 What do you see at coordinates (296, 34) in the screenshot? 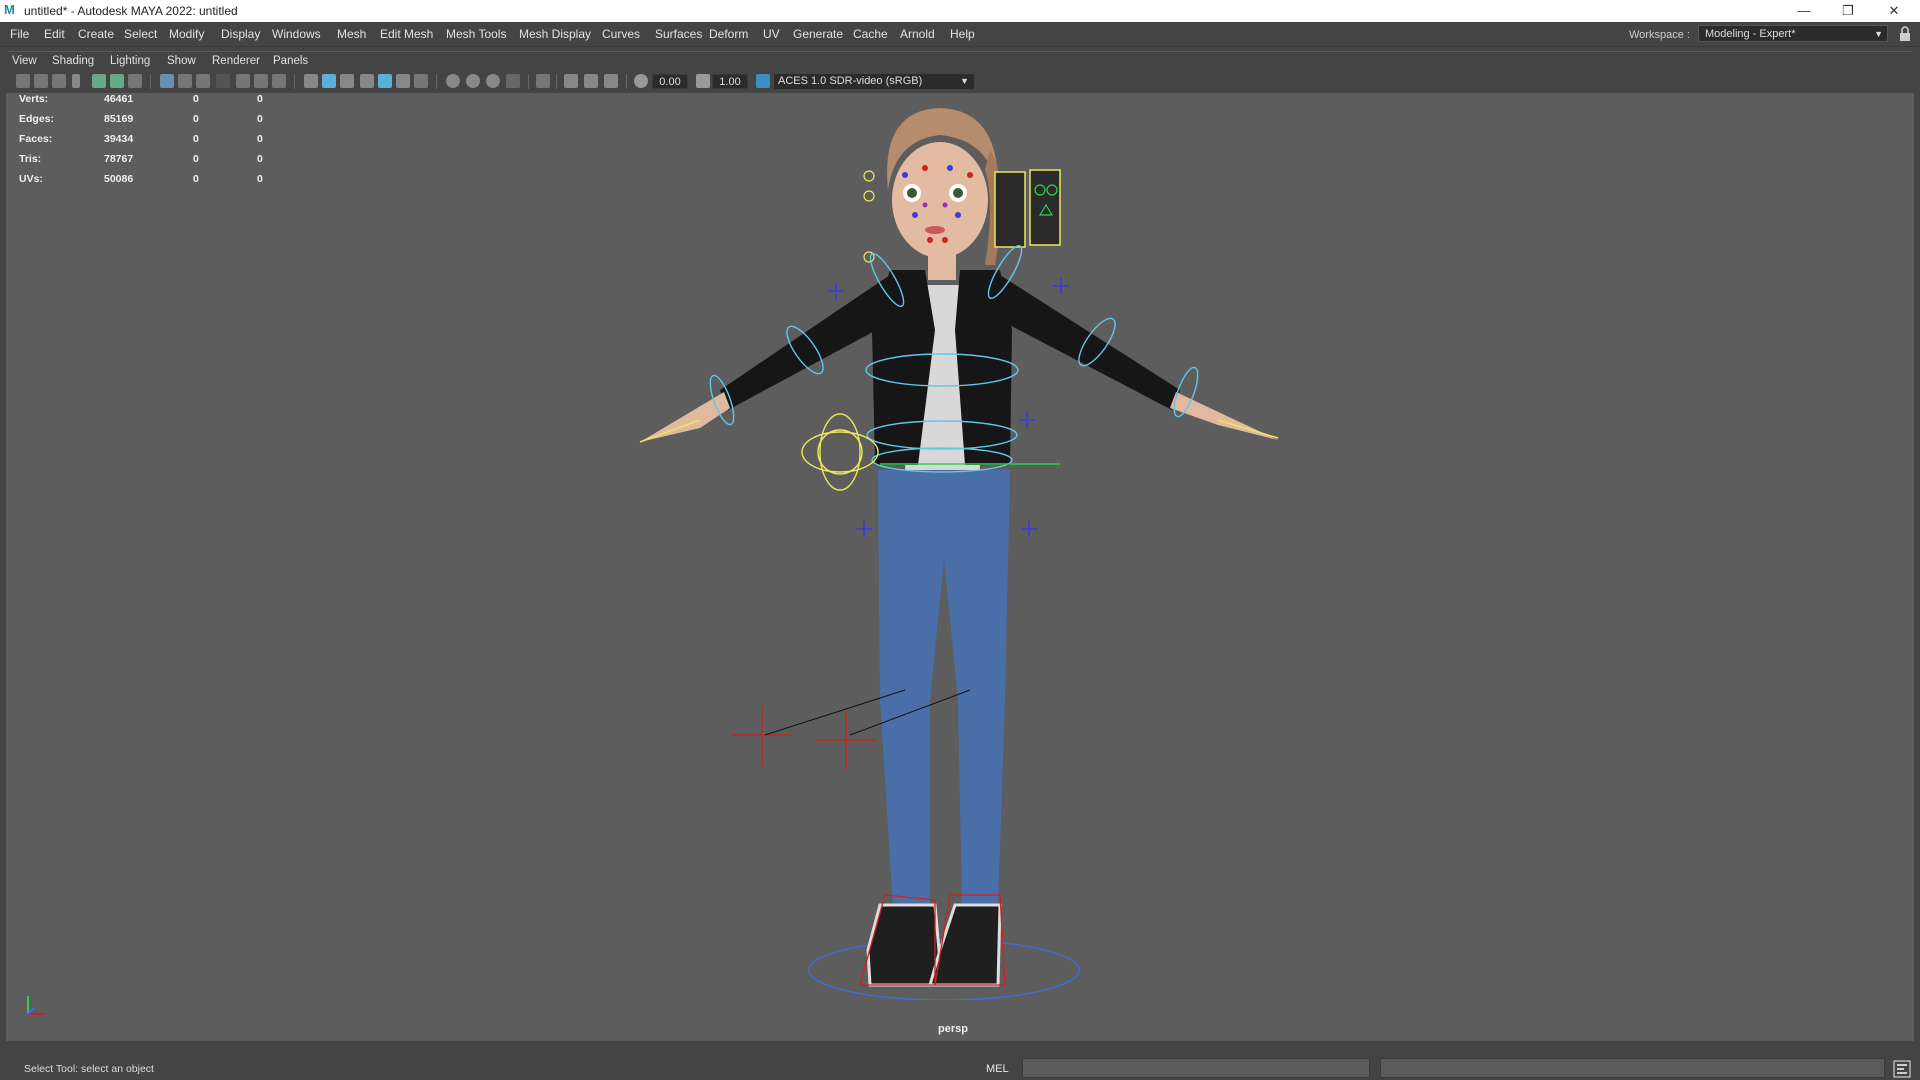
I see `menu-windows: Windows` at bounding box center [296, 34].